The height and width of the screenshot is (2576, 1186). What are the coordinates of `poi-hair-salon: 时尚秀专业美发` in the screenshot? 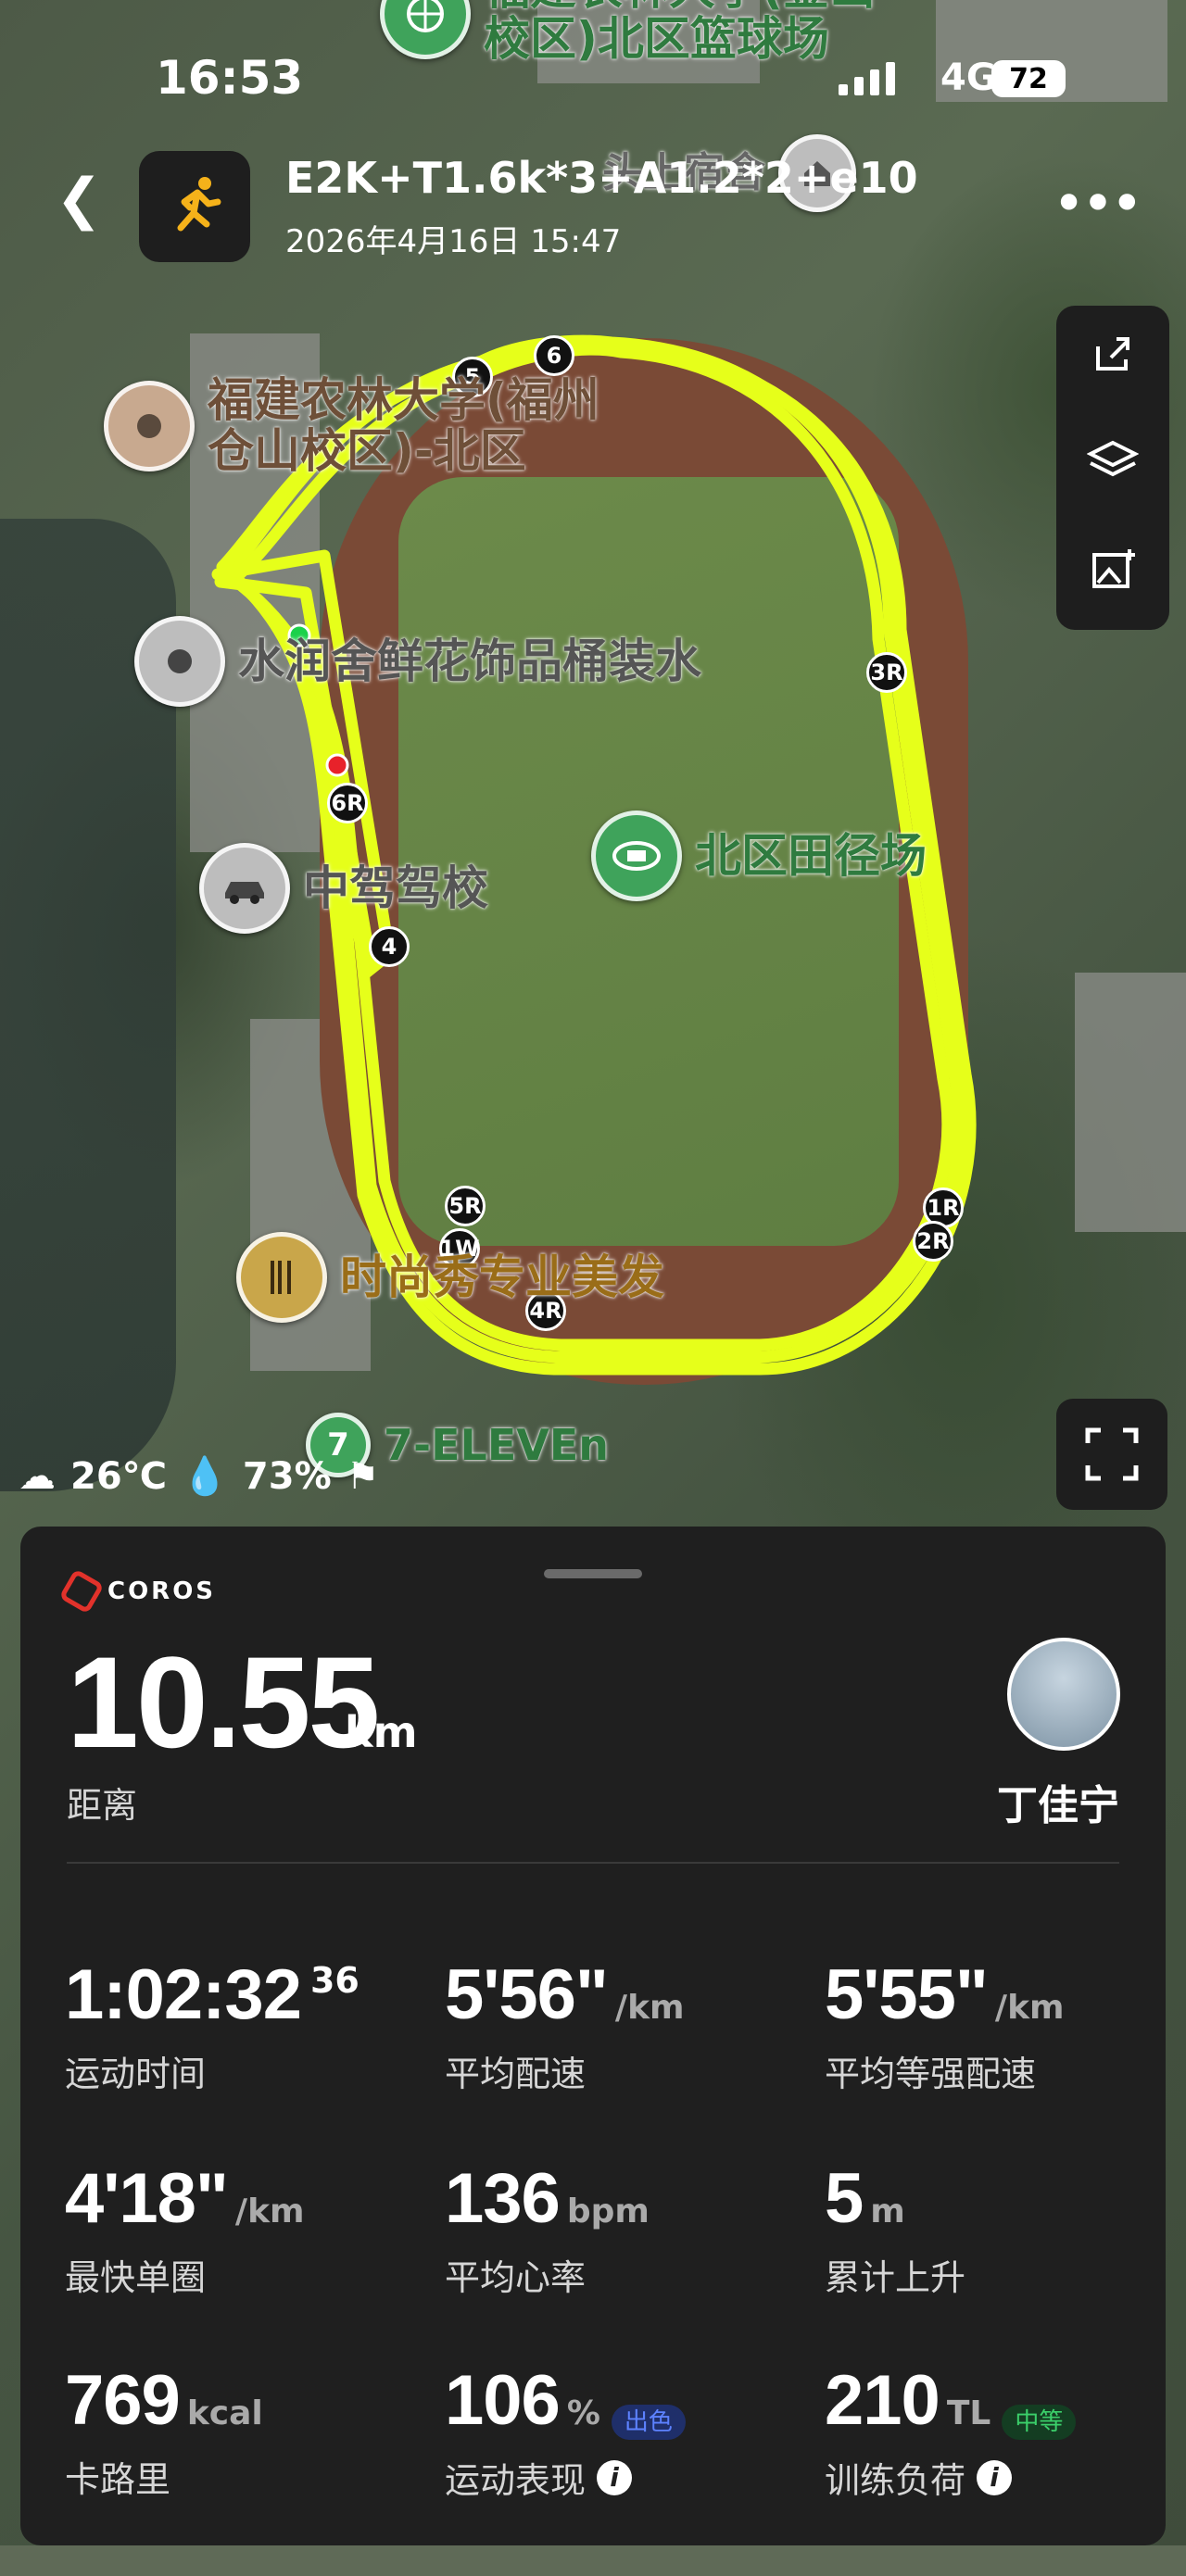 It's located at (450, 1277).